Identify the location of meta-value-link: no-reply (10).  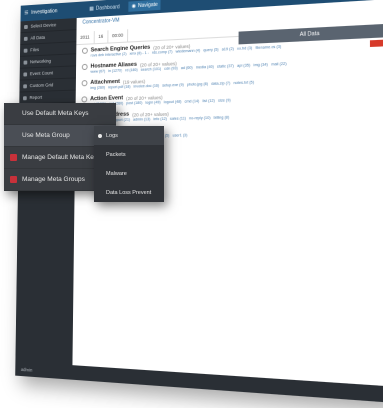
(199, 118).